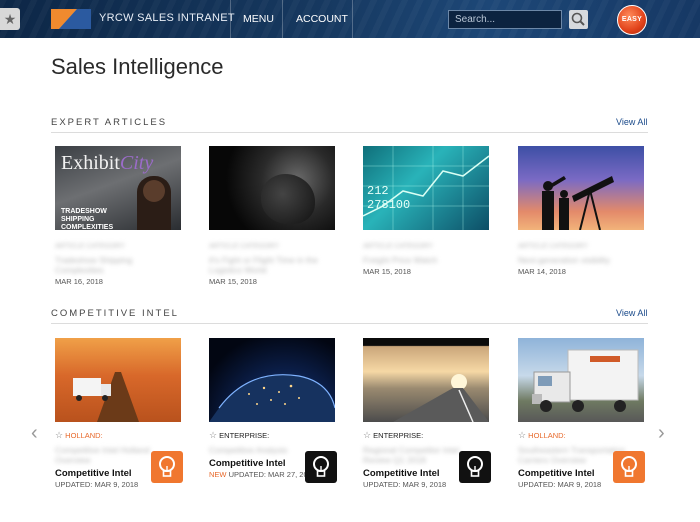 The width and height of the screenshot is (700, 522). Describe the element at coordinates (154, 191) in the screenshot. I see `person-head` at that location.